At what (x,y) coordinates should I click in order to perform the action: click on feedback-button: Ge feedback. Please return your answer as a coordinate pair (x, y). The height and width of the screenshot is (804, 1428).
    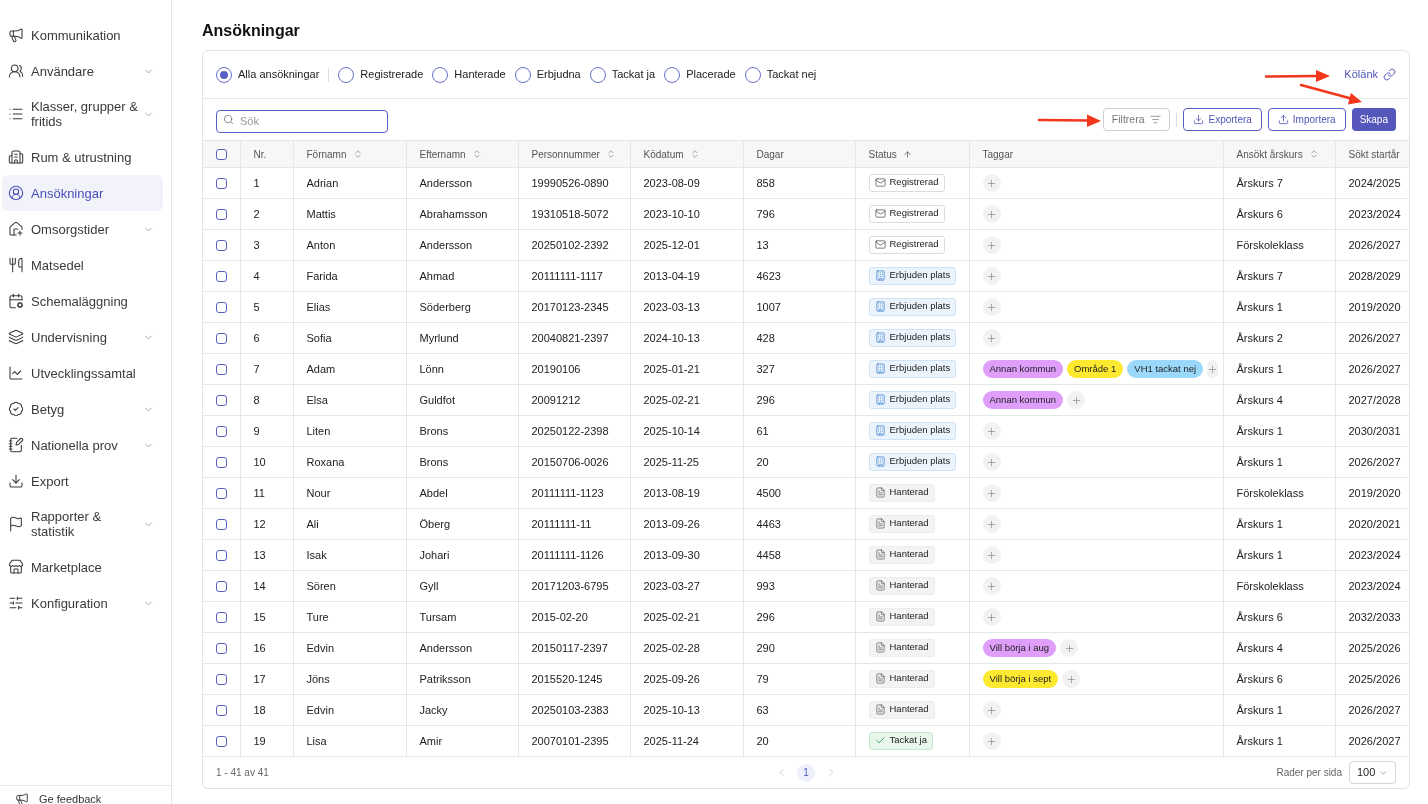
    Looking at the image, I should click on (58, 798).